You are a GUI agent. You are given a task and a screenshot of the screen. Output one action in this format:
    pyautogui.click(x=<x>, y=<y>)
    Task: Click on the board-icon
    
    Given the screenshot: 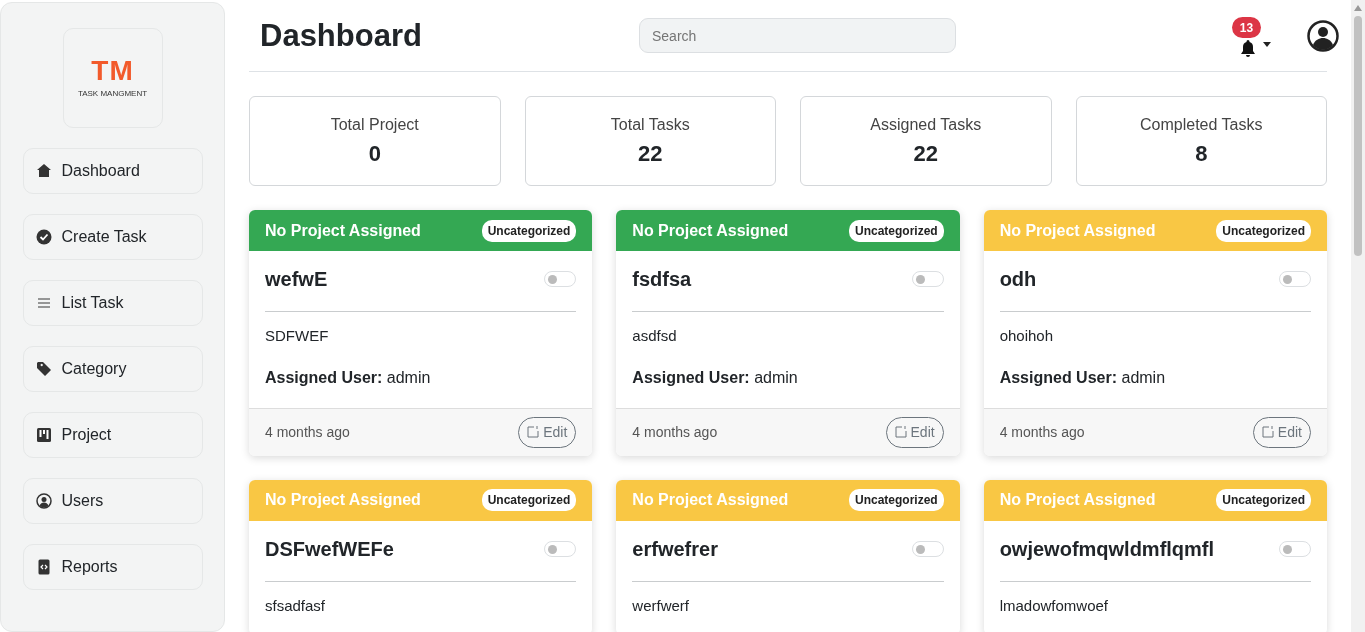 What is the action you would take?
    pyautogui.click(x=43, y=435)
    